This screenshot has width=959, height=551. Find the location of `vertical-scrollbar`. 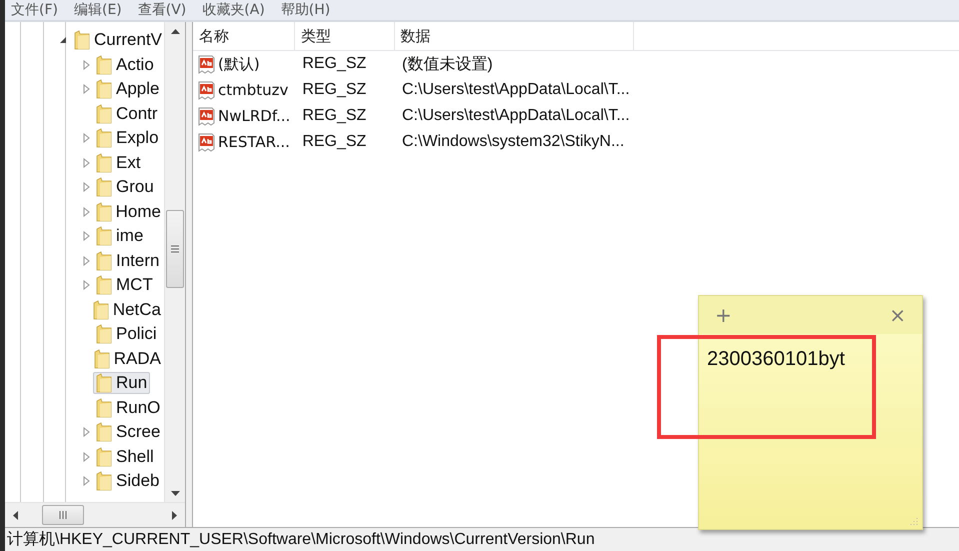

vertical-scrollbar is located at coordinates (174, 262).